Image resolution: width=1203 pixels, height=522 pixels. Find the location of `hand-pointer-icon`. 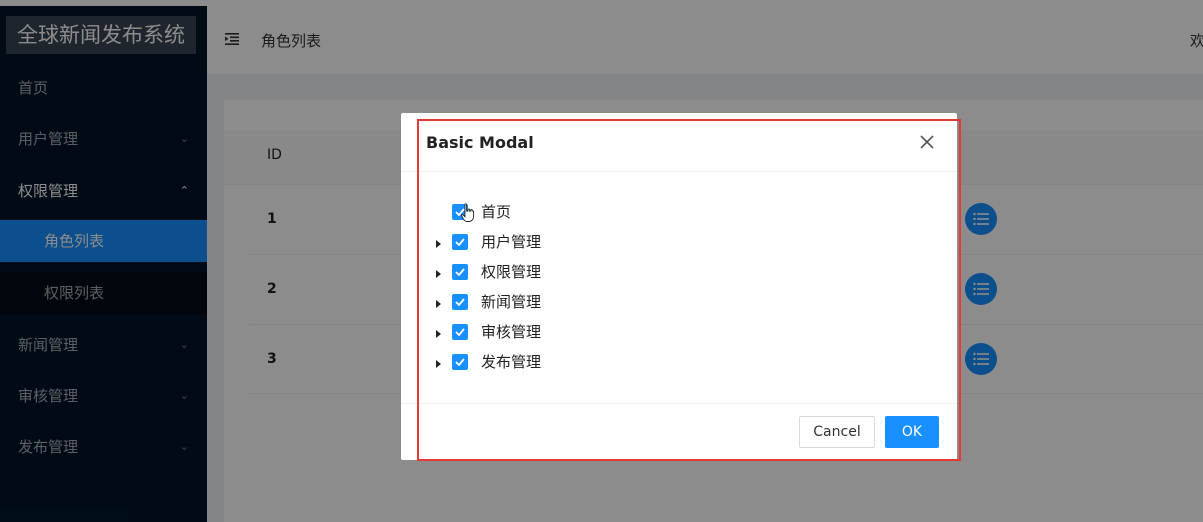

hand-pointer-icon is located at coordinates (468, 212).